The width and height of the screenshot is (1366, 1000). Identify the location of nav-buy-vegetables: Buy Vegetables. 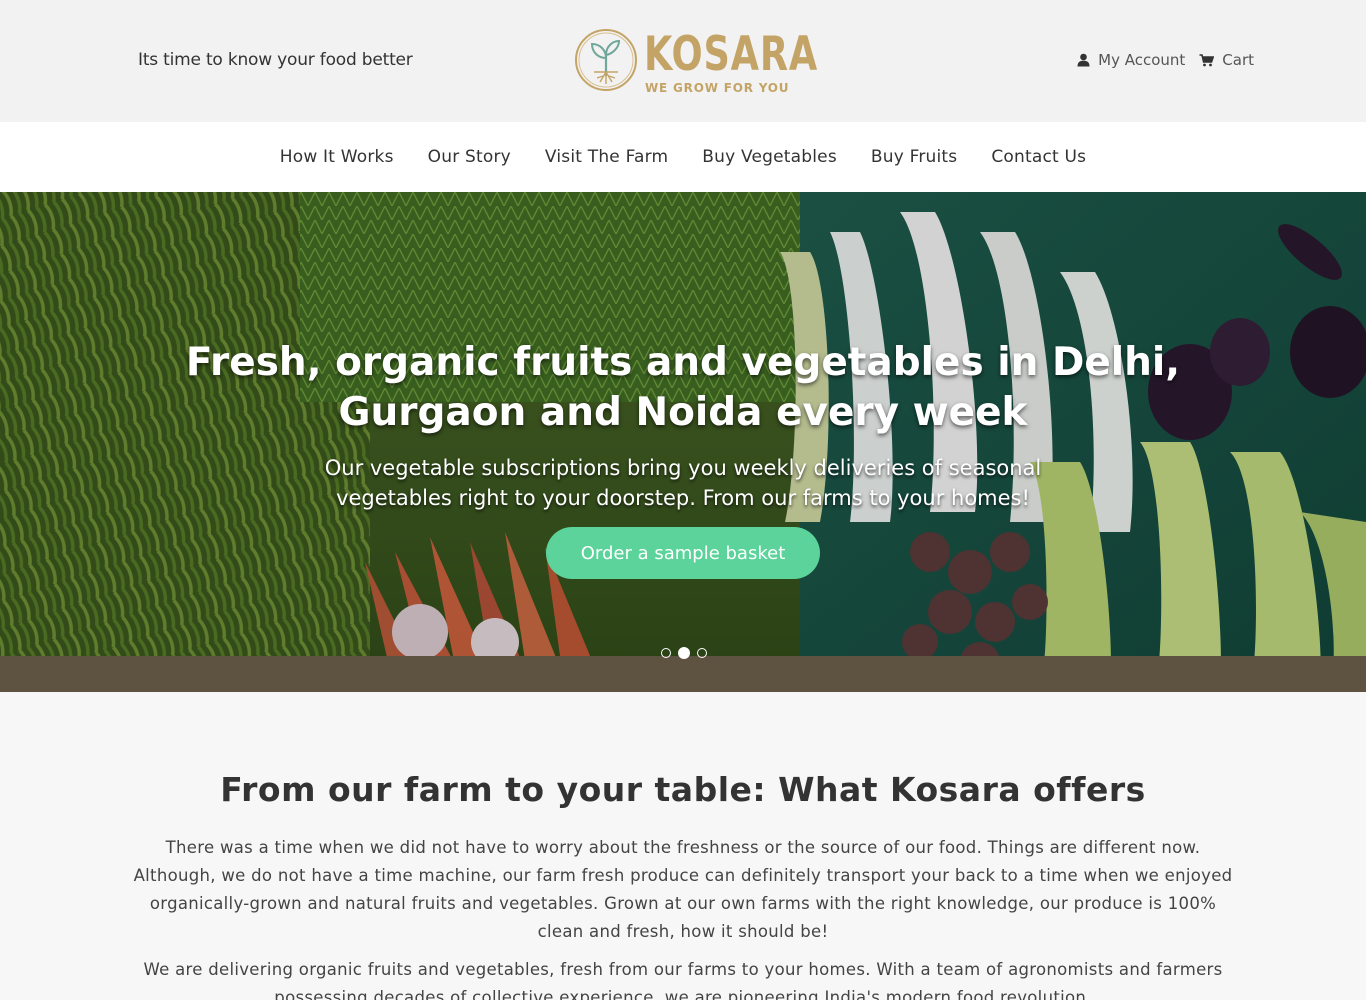
(769, 157).